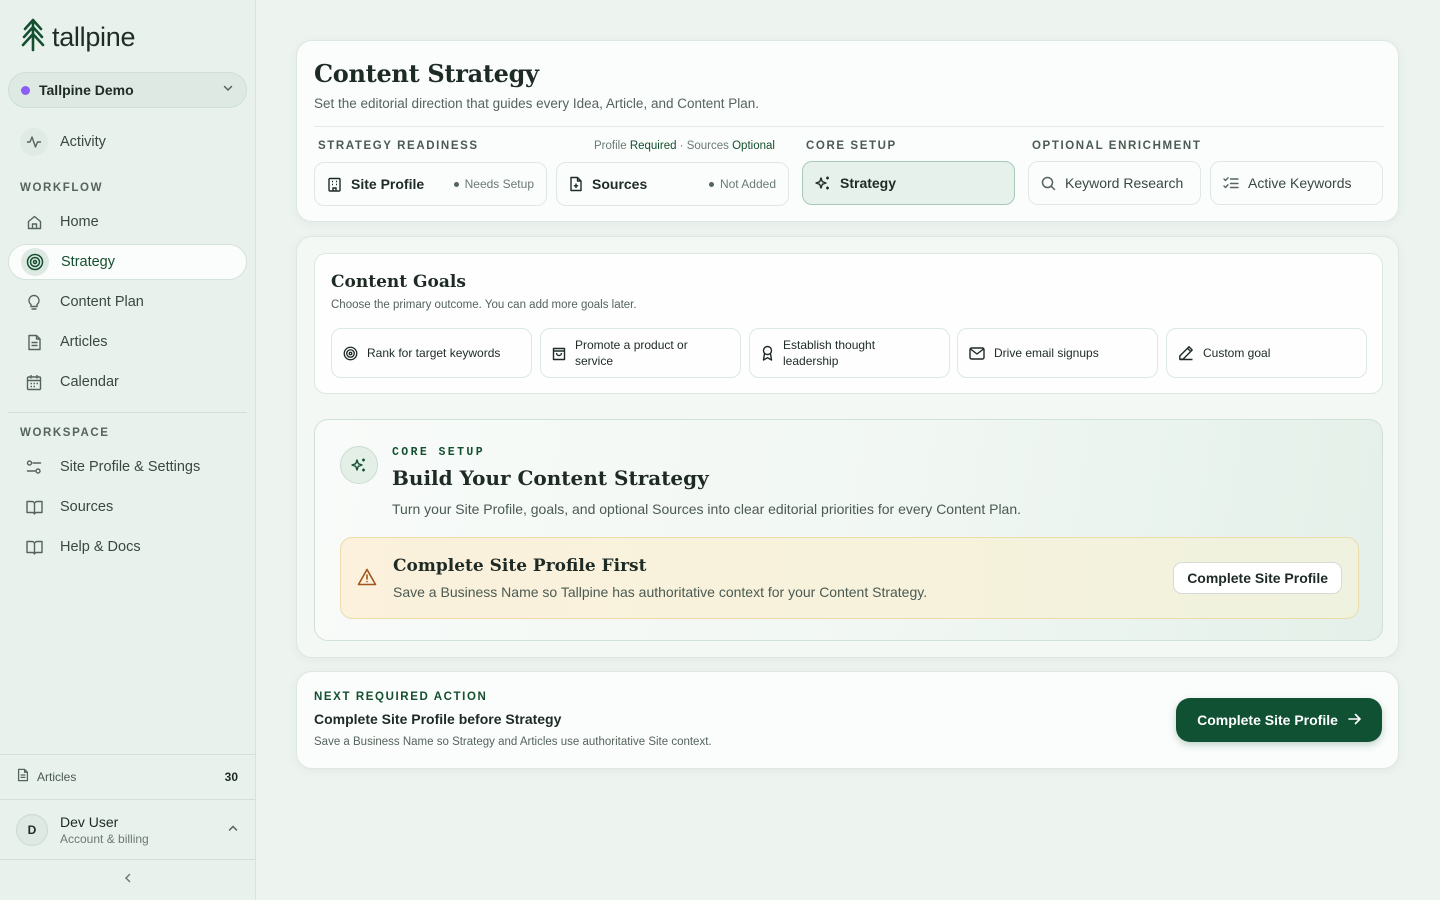 This screenshot has width=1440, height=900. What do you see at coordinates (742, 184) in the screenshot?
I see `sources-status: Not Added` at bounding box center [742, 184].